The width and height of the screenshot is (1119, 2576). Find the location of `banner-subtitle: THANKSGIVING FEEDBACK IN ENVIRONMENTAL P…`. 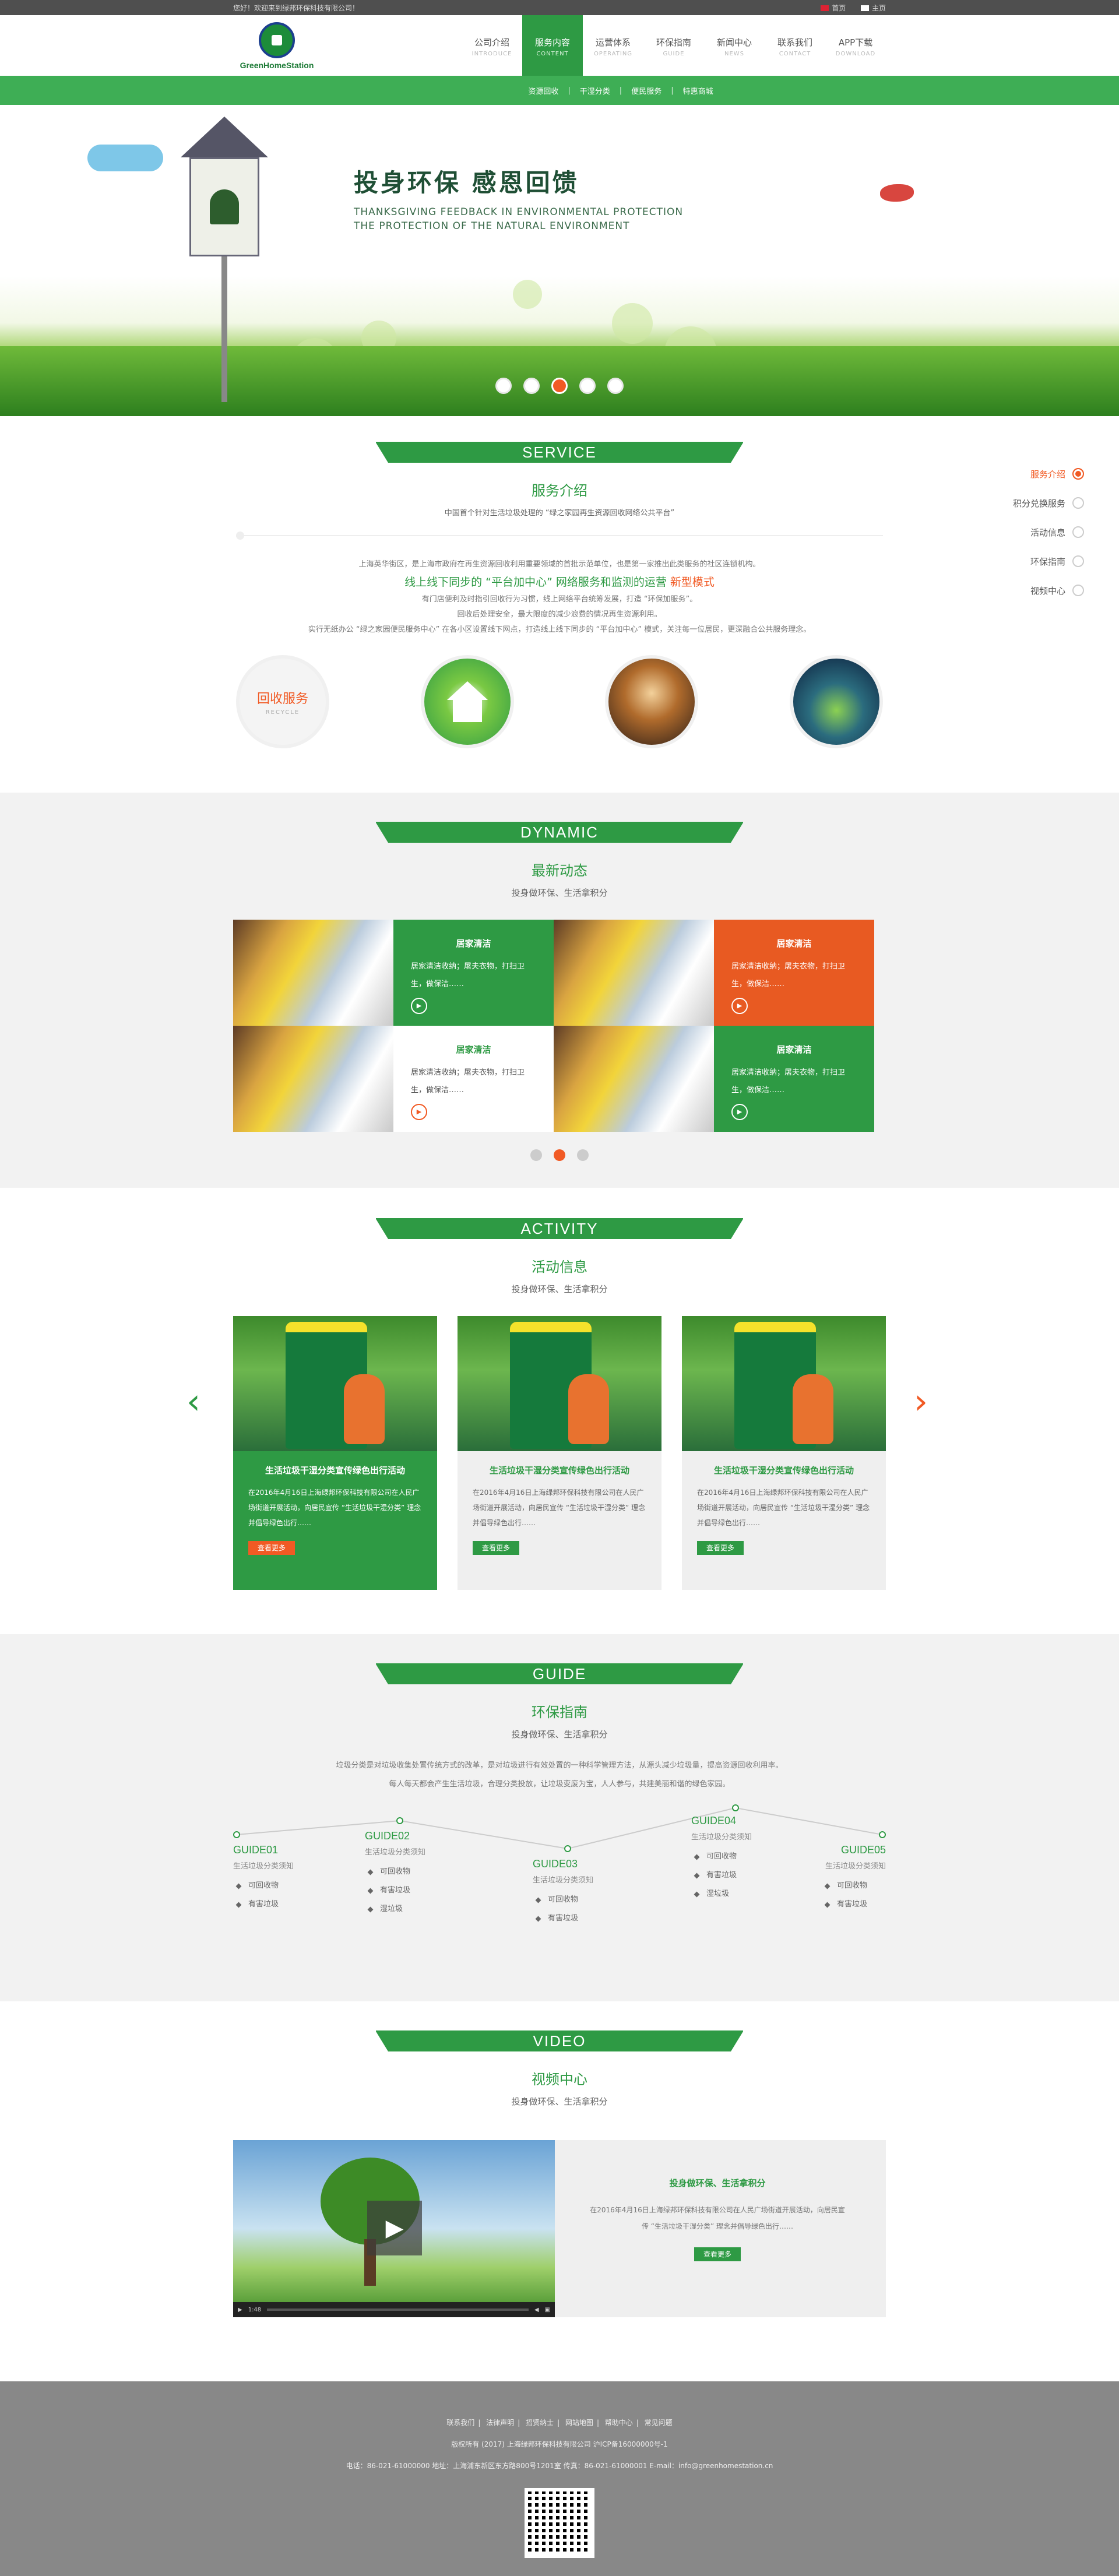

banner-subtitle: THANKSGIVING FEEDBACK IN ENVIRONMENTAL P… is located at coordinates (519, 219).